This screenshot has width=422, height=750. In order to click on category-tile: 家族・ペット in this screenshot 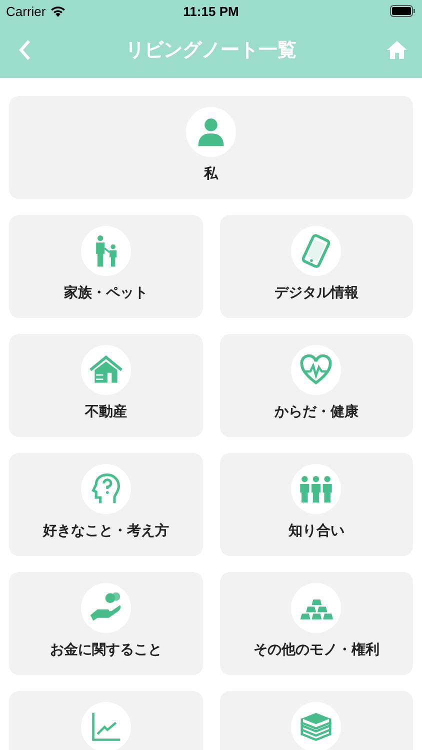, I will do `click(105, 266)`.